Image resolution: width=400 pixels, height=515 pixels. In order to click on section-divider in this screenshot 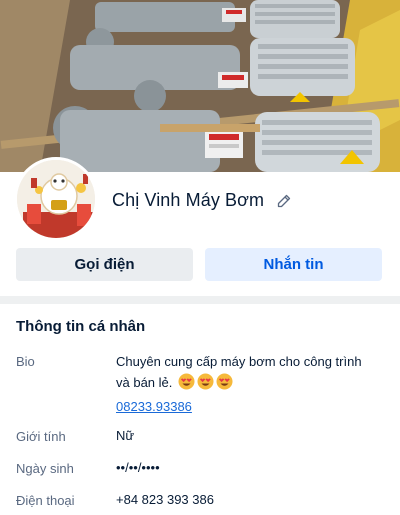, I will do `click(200, 300)`.